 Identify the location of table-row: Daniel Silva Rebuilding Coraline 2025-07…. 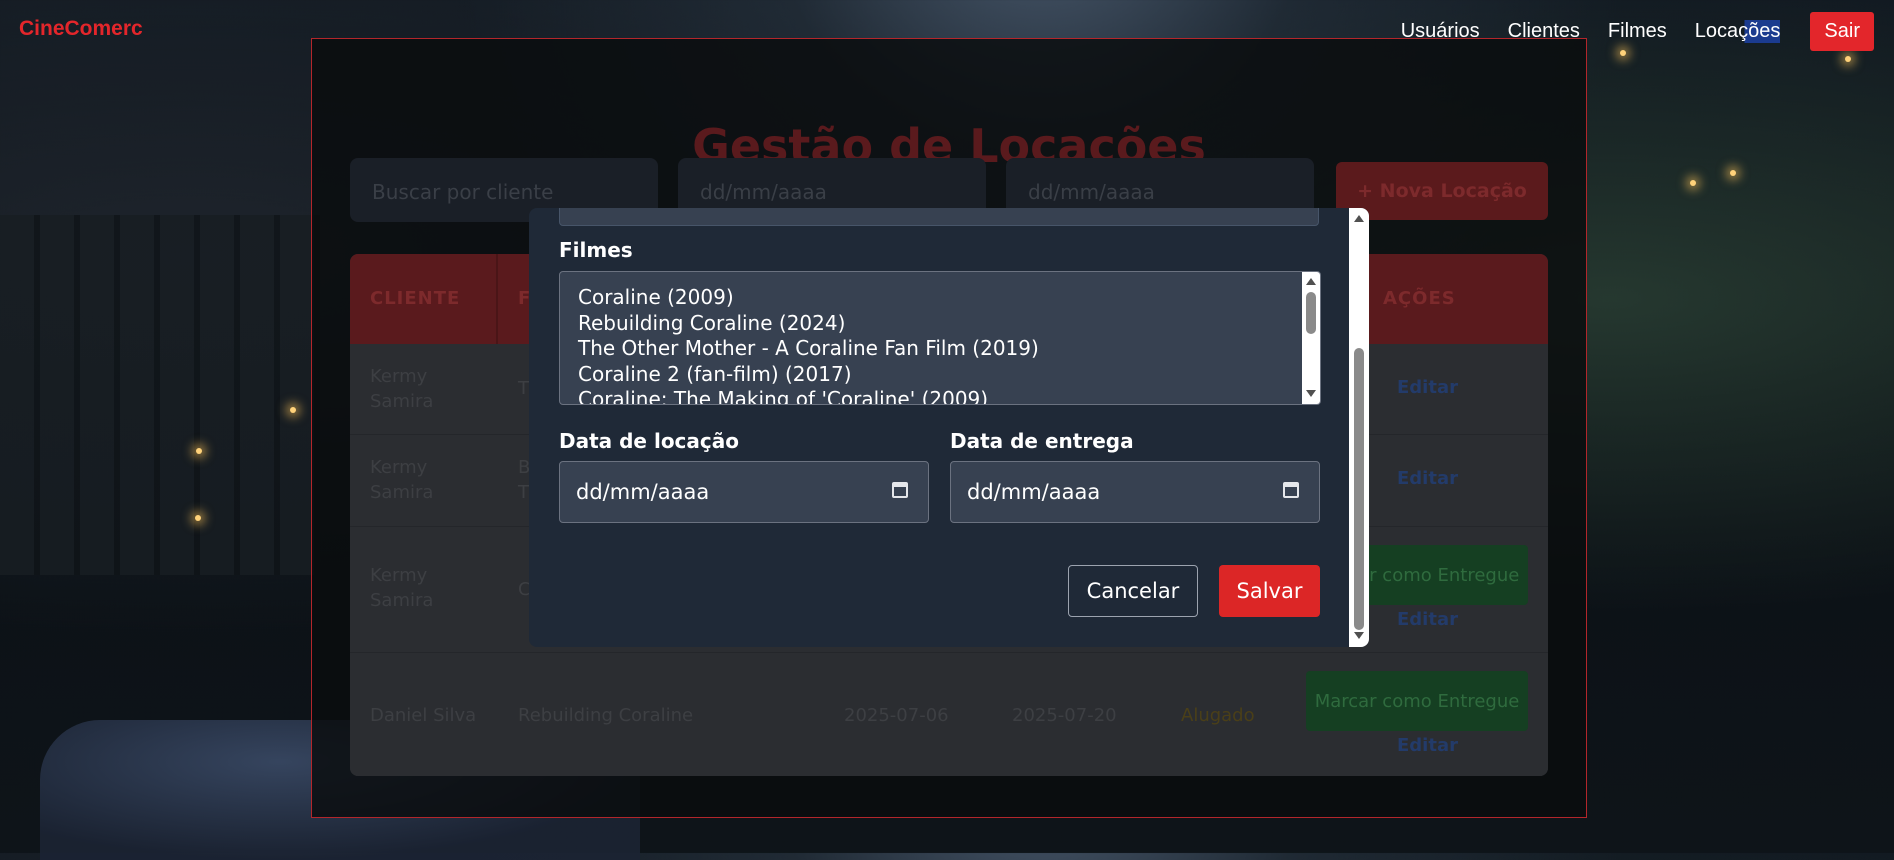
(949, 714).